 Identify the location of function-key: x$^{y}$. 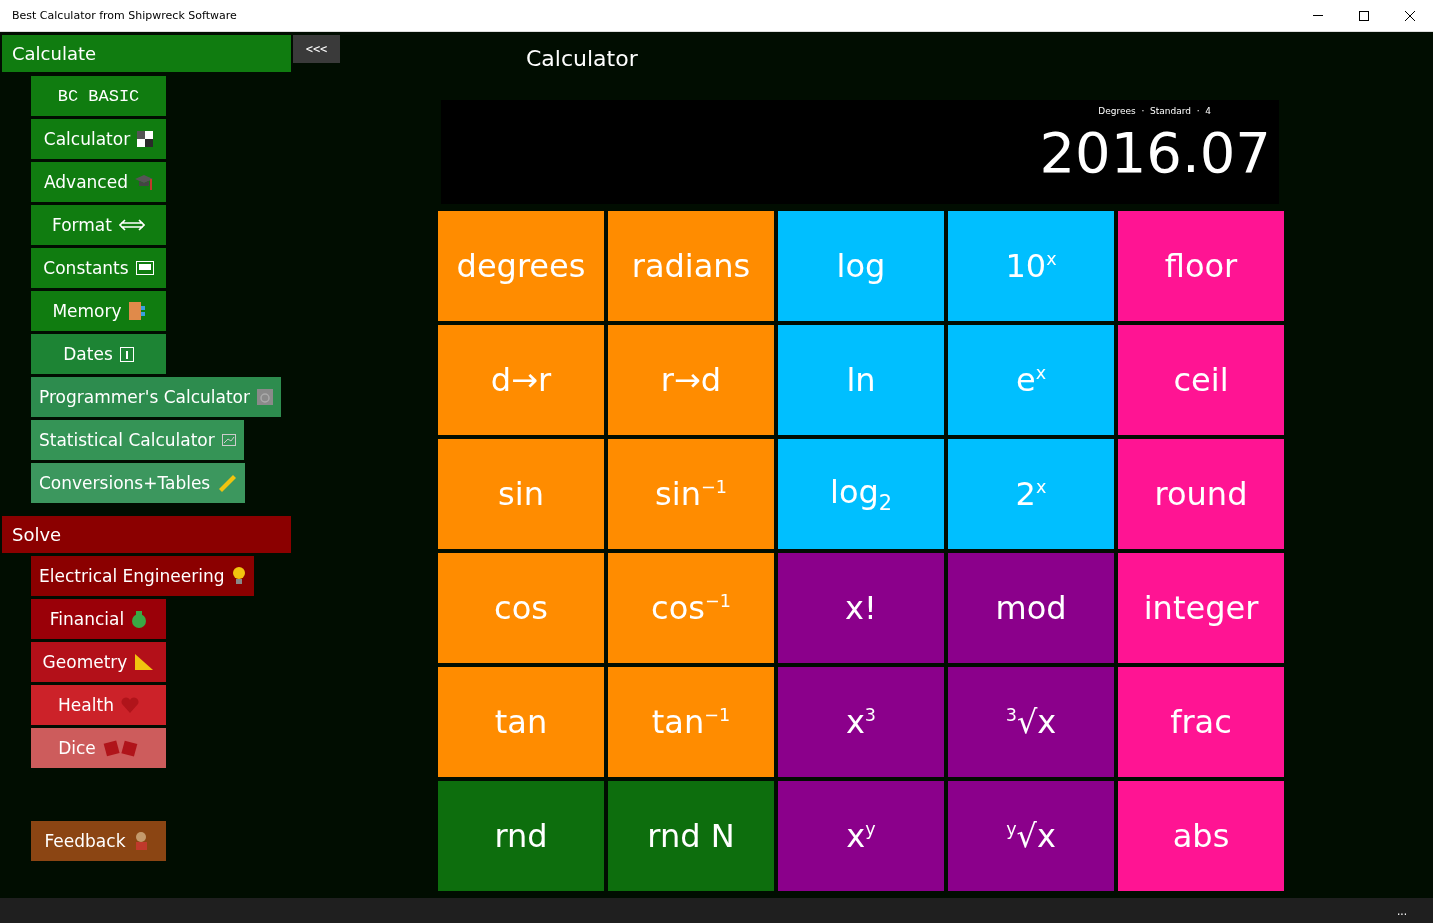
(861, 836).